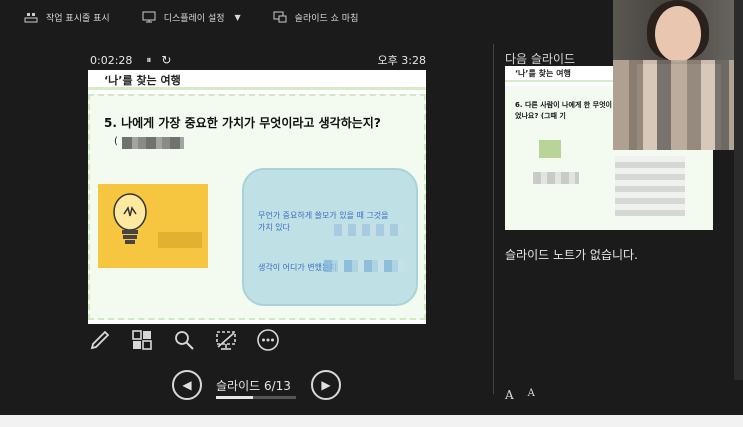  Describe the element at coordinates (571, 255) in the screenshot. I see `speaker-notes: 슬라이드 노트가 없습니다.` at that location.